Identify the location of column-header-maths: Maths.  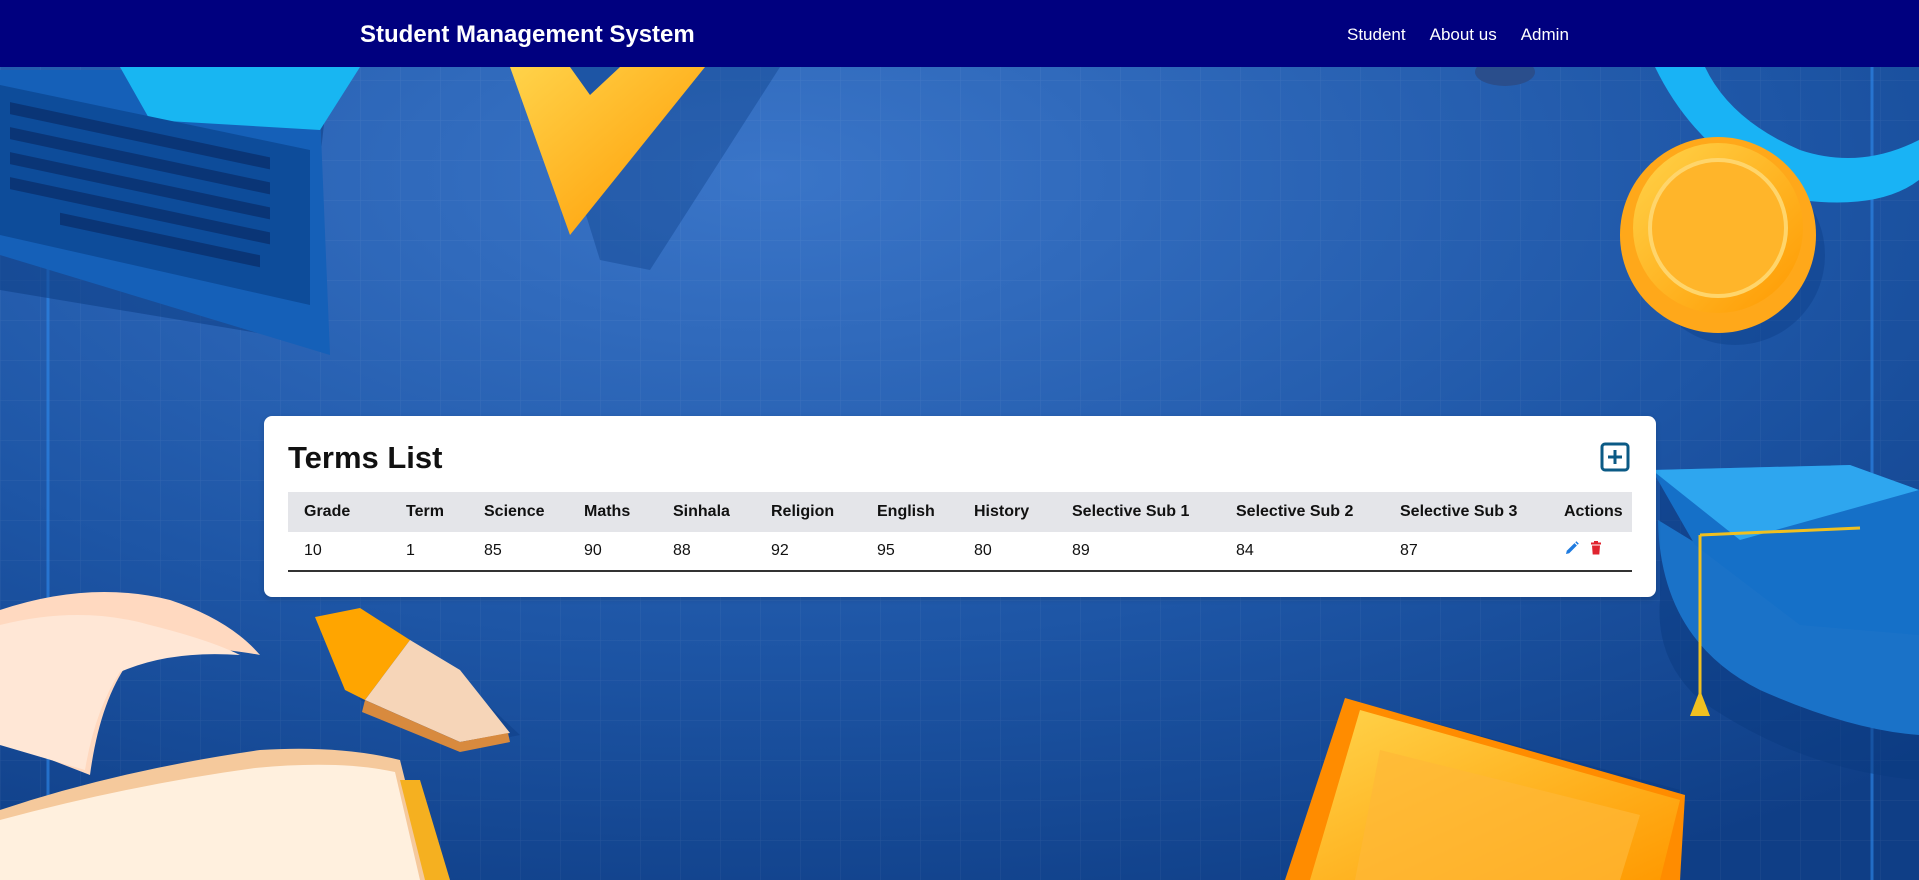
(607, 511).